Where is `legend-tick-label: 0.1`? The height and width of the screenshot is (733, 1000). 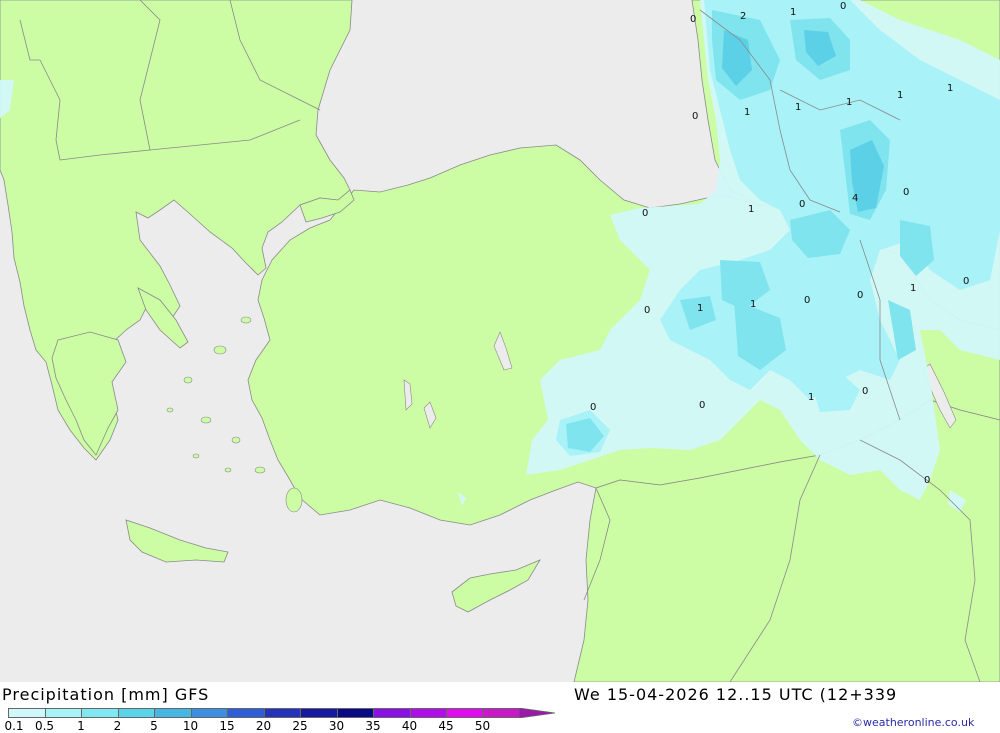
legend-tick-label: 0.1 is located at coordinates (14, 726).